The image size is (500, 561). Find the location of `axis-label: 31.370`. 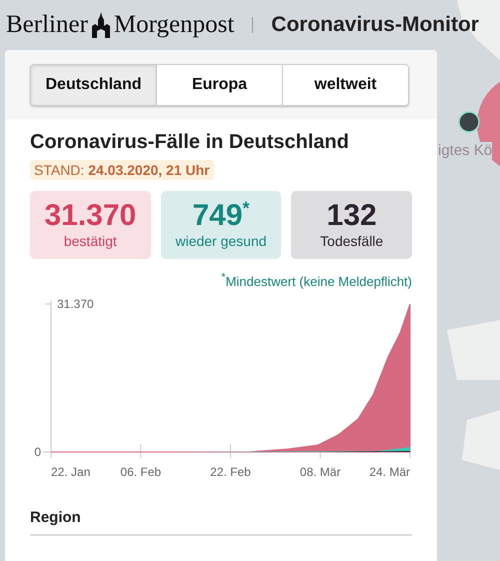

axis-label: 31.370 is located at coordinates (75, 304).